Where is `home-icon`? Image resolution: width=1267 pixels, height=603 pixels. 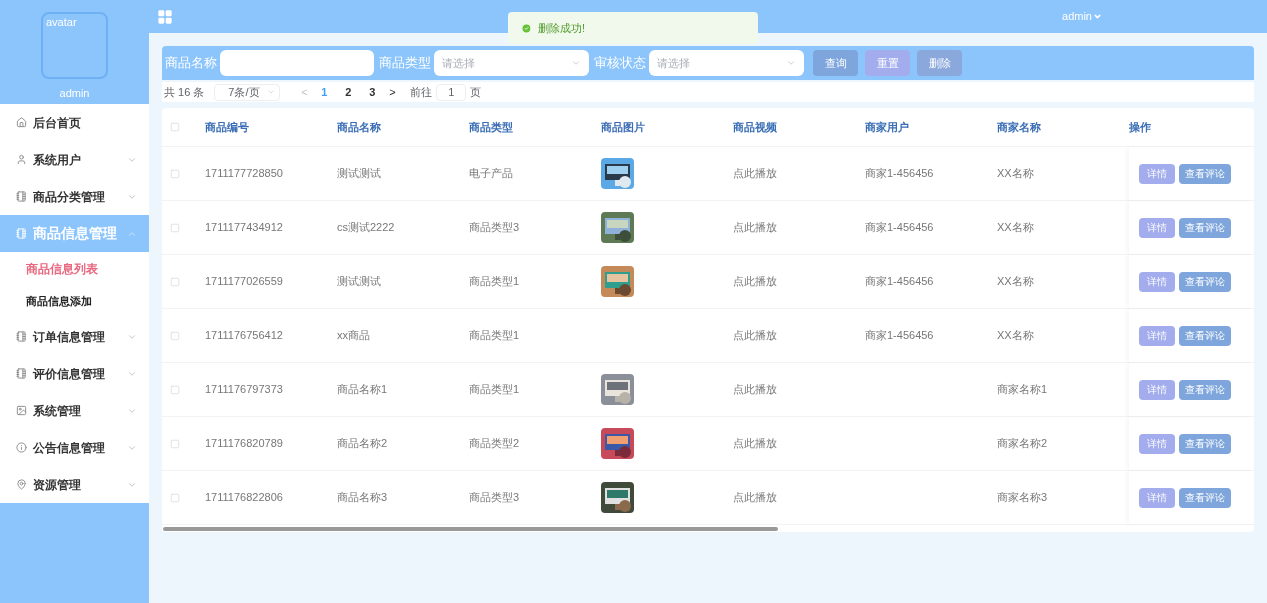
home-icon is located at coordinates (21, 122).